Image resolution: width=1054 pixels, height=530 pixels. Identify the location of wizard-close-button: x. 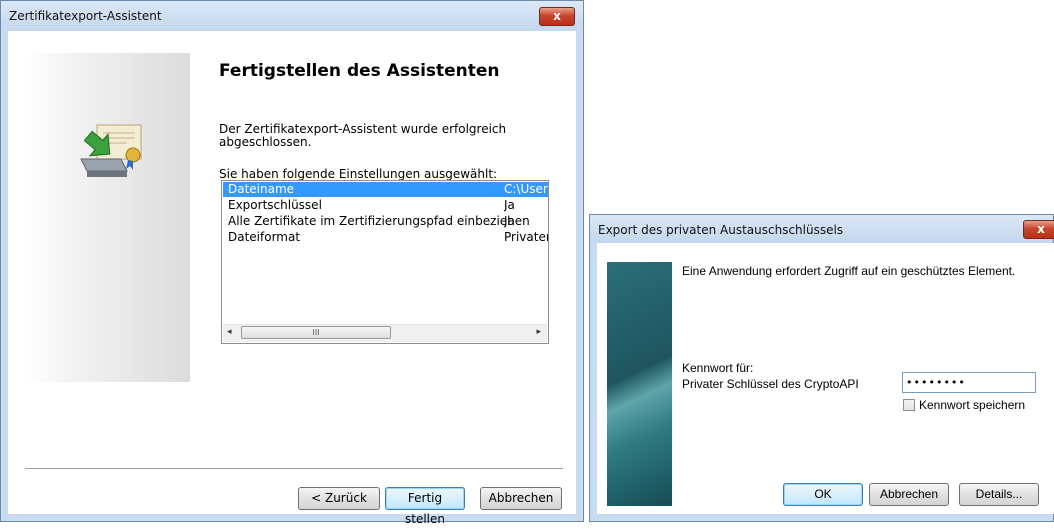
(557, 16).